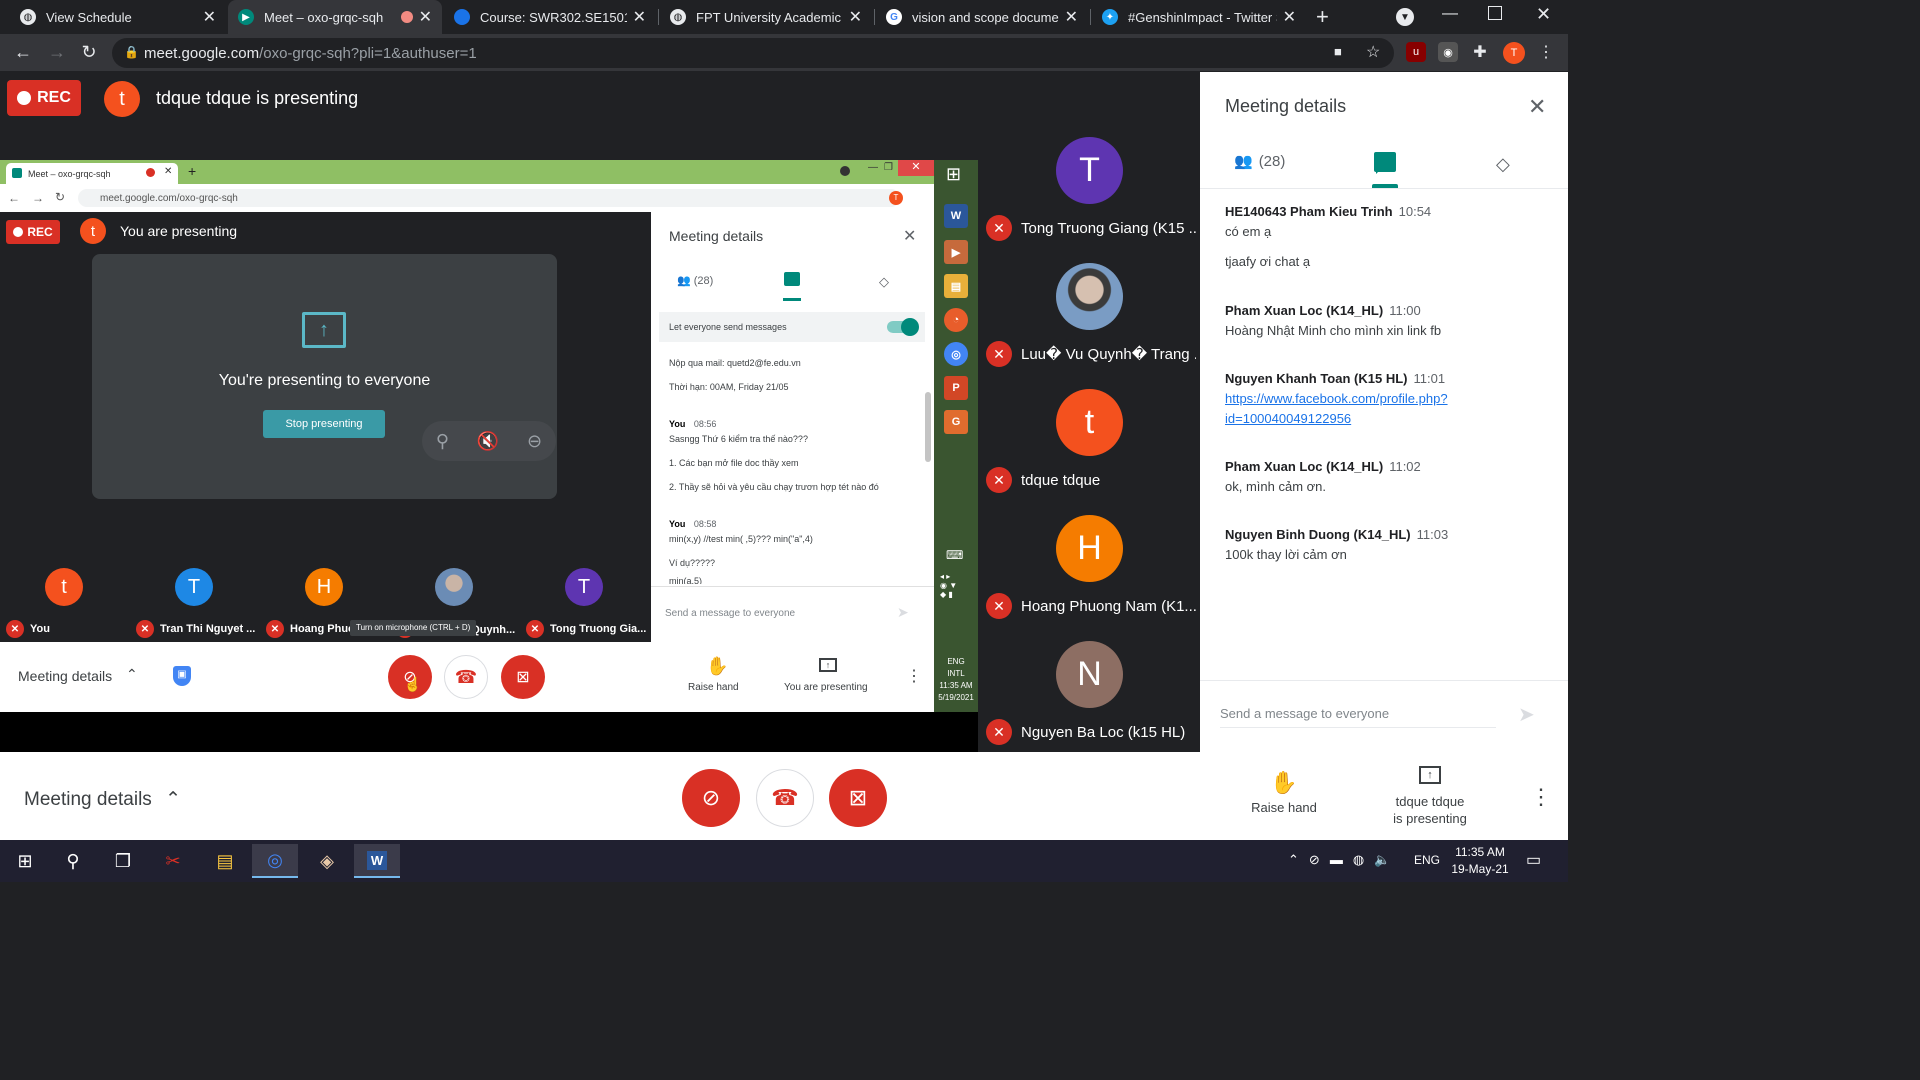 The image size is (1920, 1080). Describe the element at coordinates (1546, 52) in the screenshot. I see `browser-menu-icon: ⋮` at that location.